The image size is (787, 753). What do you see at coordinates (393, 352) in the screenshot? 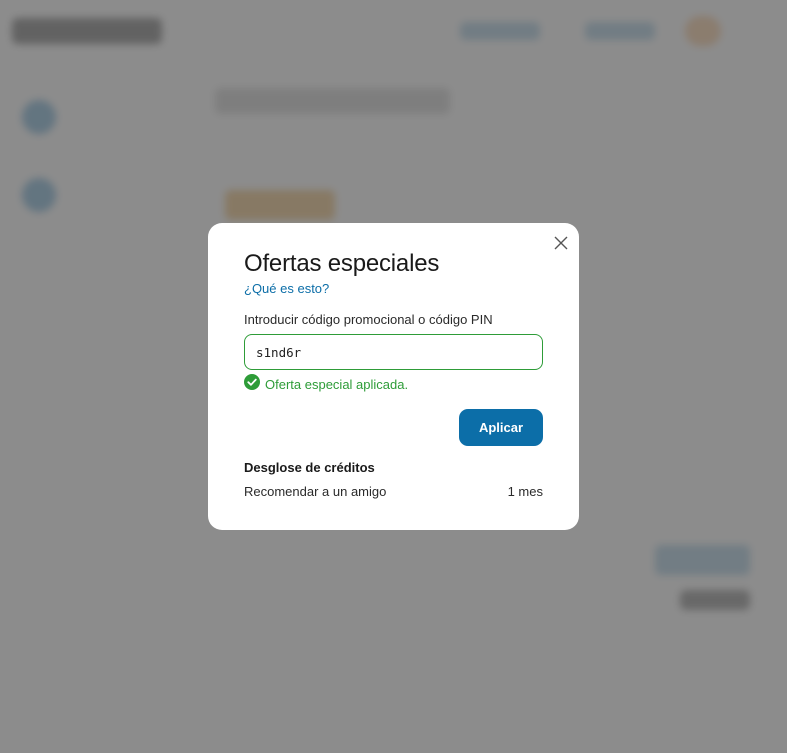
I see `promo-code-input` at bounding box center [393, 352].